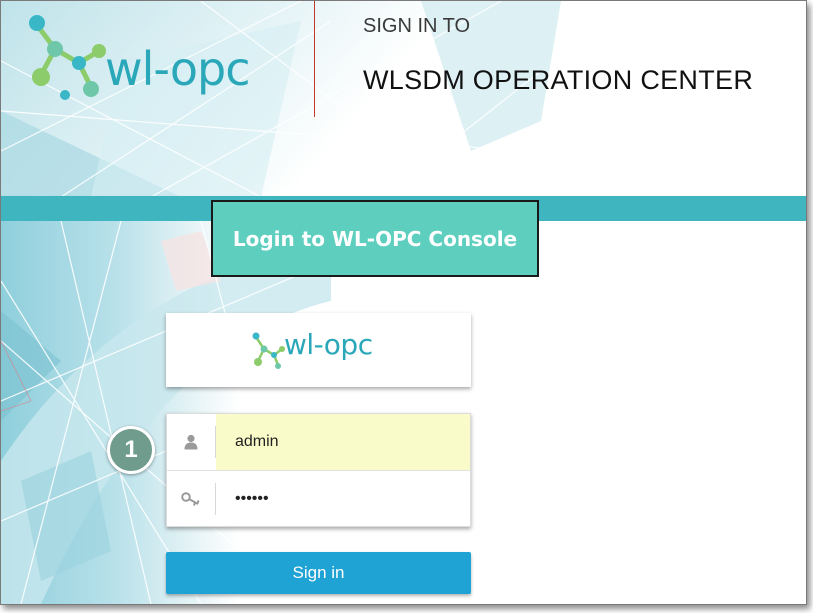  What do you see at coordinates (417, 26) in the screenshot?
I see `signin-to-label: SIGN IN TO` at bounding box center [417, 26].